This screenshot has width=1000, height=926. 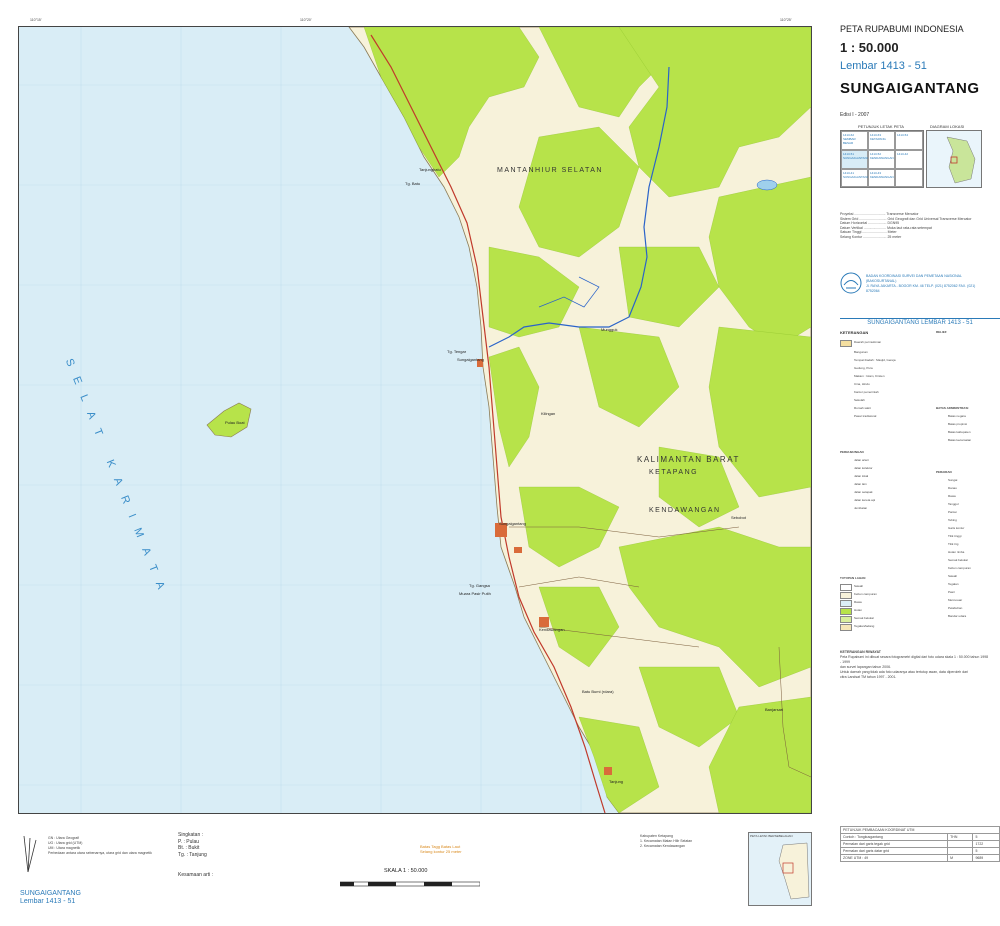 I want to click on place-label: Tg. Batu, so click(x=413, y=183).